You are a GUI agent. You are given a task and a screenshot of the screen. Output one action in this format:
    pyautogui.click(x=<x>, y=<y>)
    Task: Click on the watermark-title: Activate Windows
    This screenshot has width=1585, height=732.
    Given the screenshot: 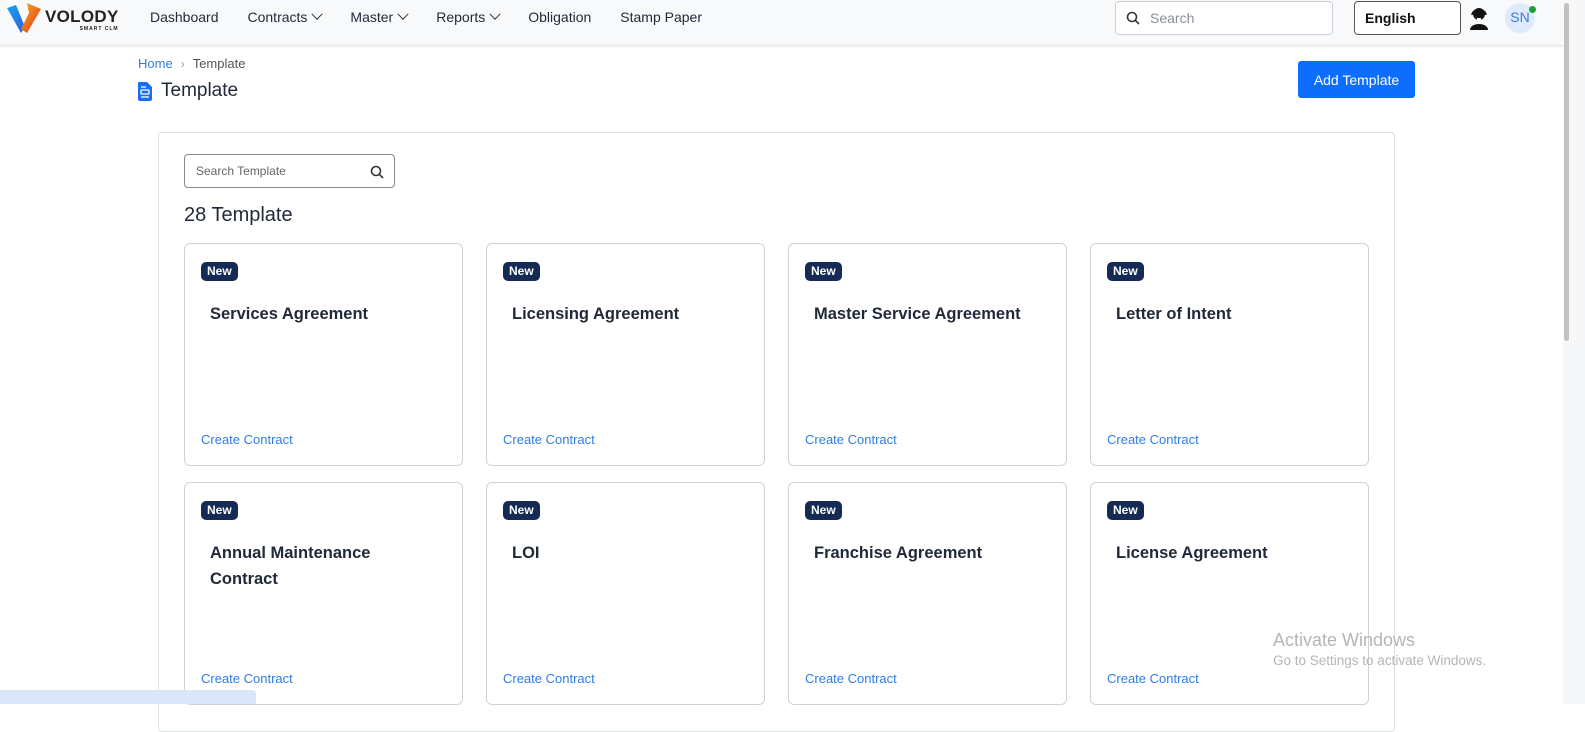 What is the action you would take?
    pyautogui.click(x=1344, y=640)
    